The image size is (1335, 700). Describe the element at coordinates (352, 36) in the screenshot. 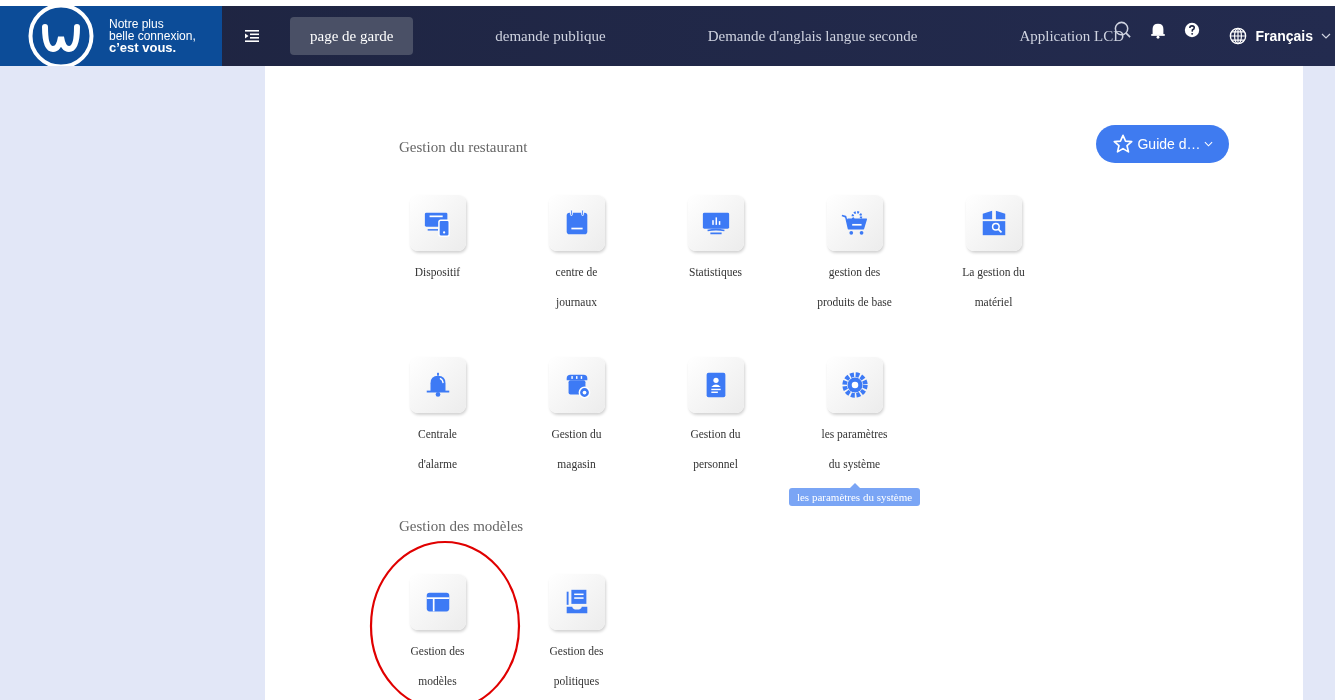

I see `nav-tab: page de garde` at that location.